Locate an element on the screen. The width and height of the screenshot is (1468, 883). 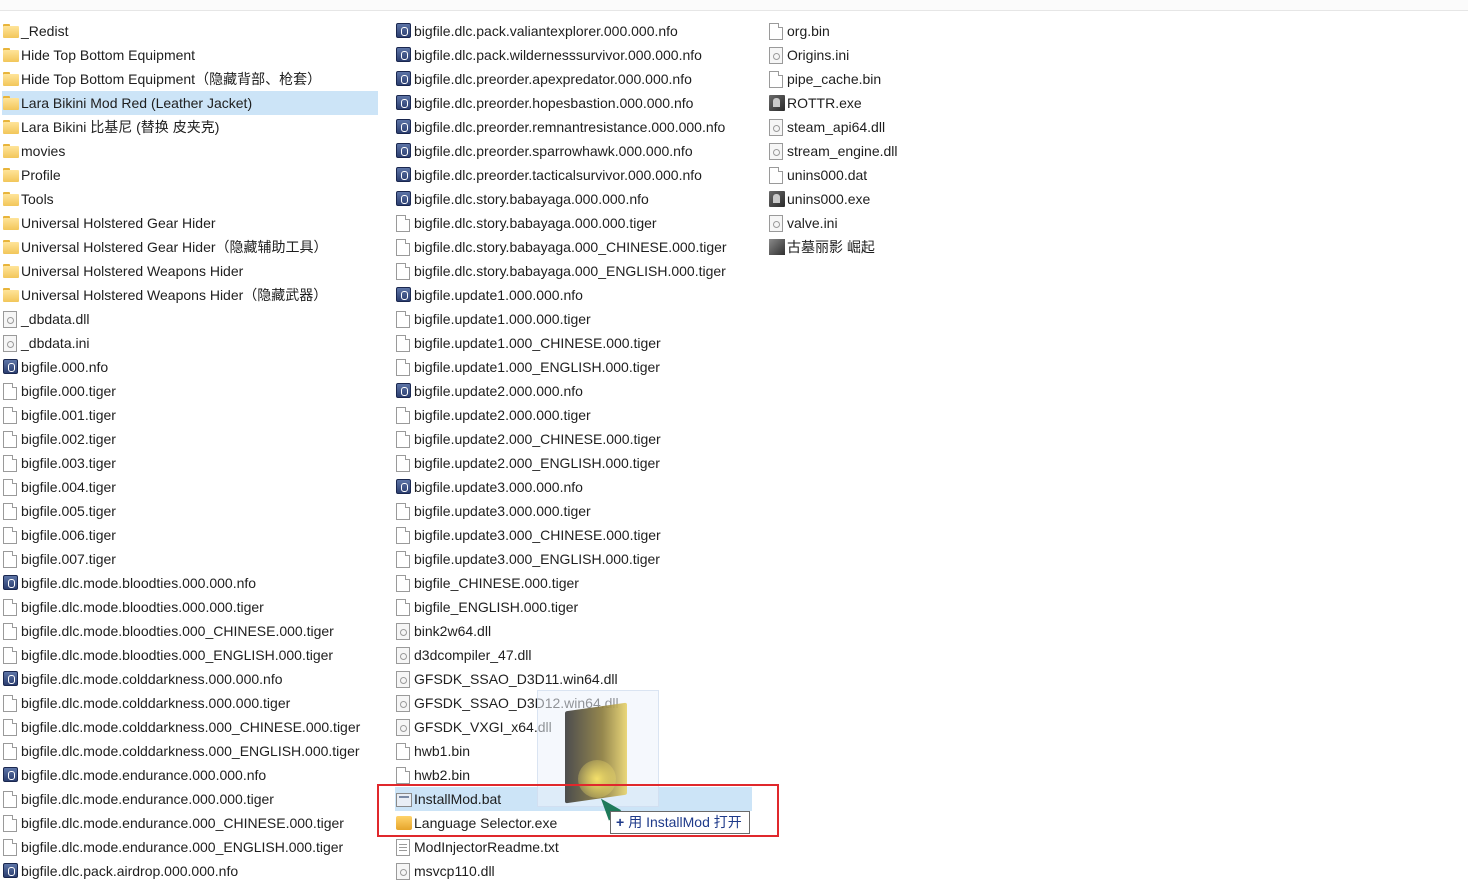
file-item: steam_api64.dll is located at coordinates (868, 127).